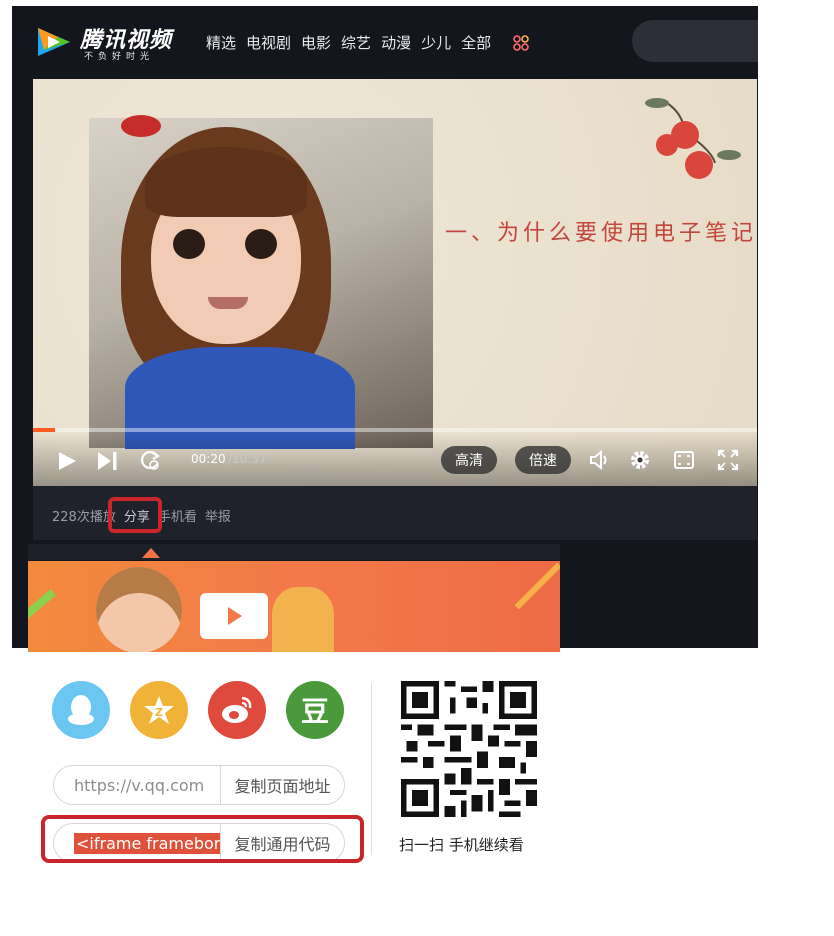 This screenshot has height=936, width=834. I want to click on banner-tablet, so click(234, 616).